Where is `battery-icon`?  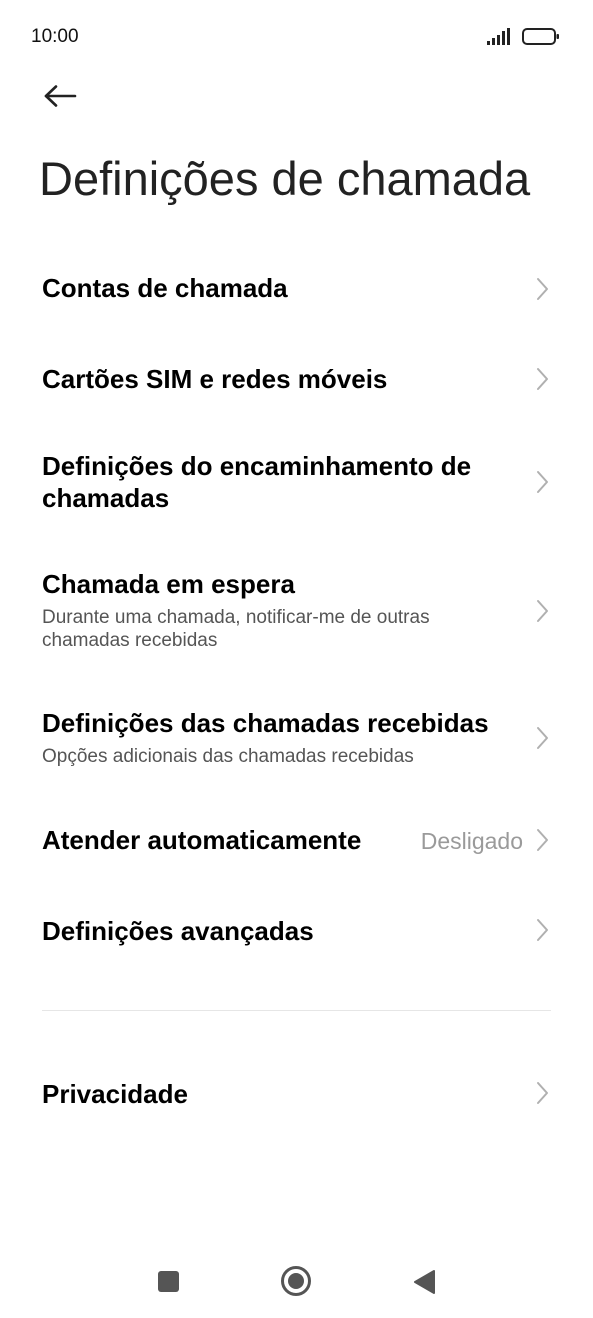
battery-icon is located at coordinates (540, 36).